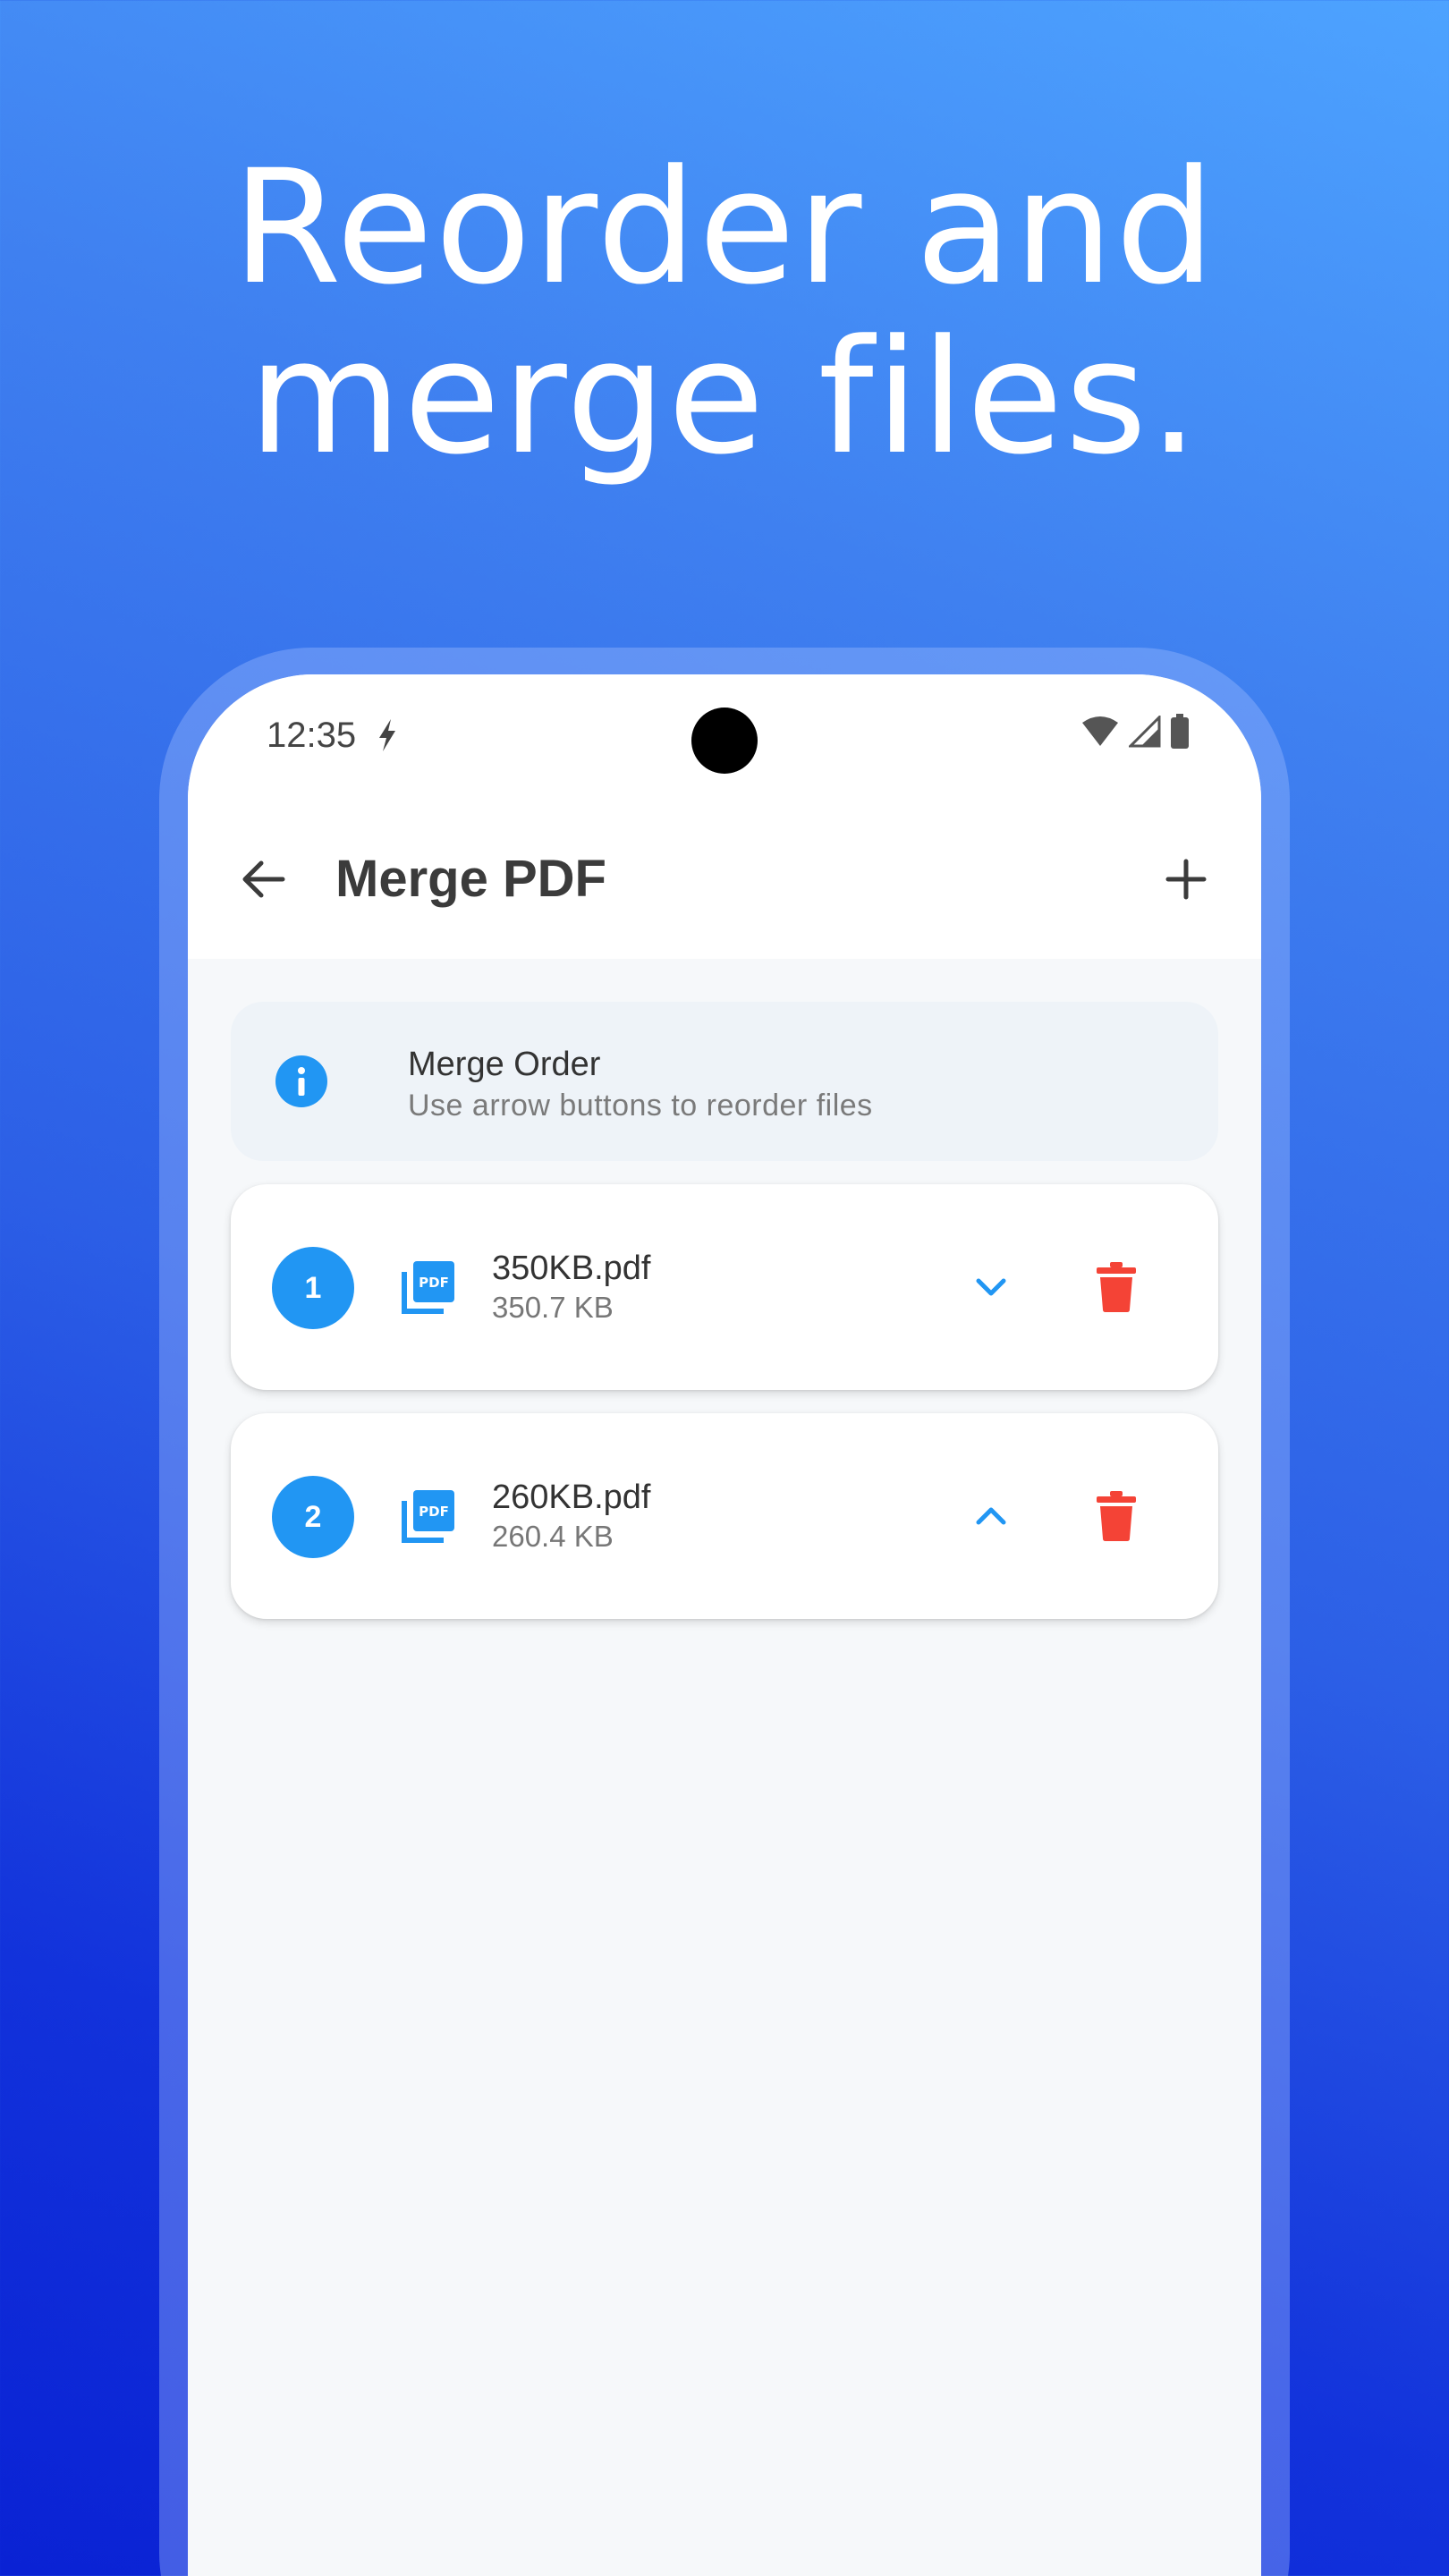 This screenshot has height=2576, width=1449. Describe the element at coordinates (301, 1081) in the screenshot. I see `info-icon` at that location.